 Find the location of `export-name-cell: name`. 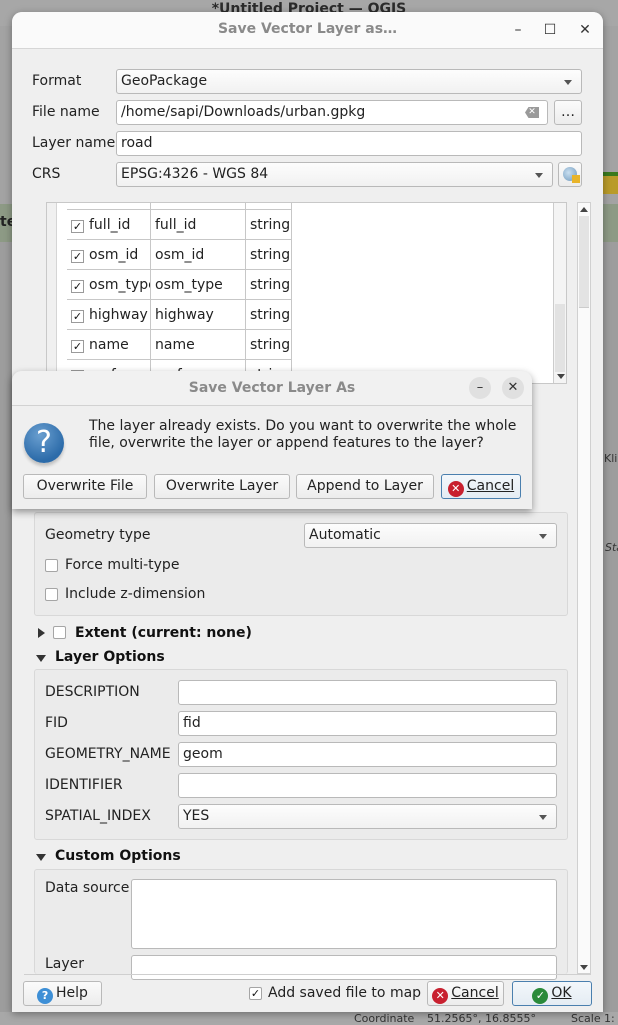

export-name-cell: name is located at coordinates (198, 345).